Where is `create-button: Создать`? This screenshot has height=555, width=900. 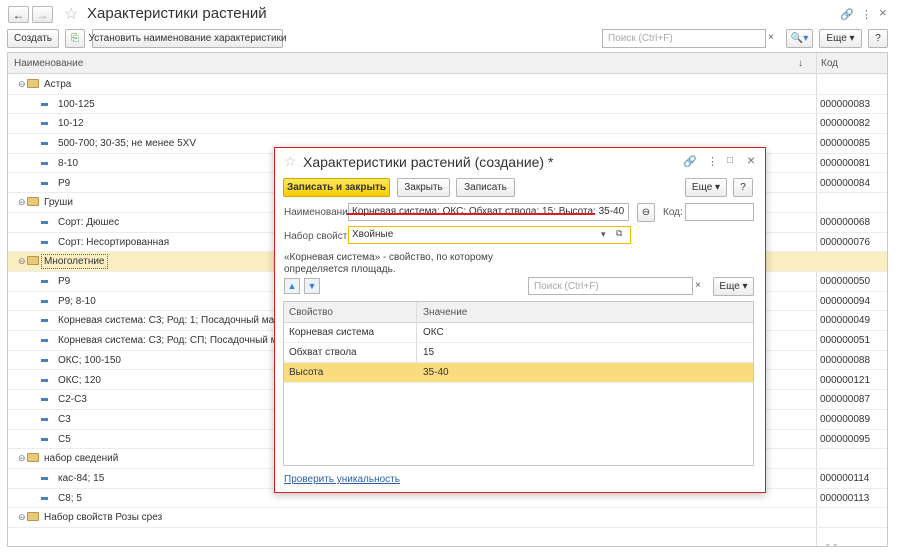
create-button: Создать is located at coordinates (33, 38).